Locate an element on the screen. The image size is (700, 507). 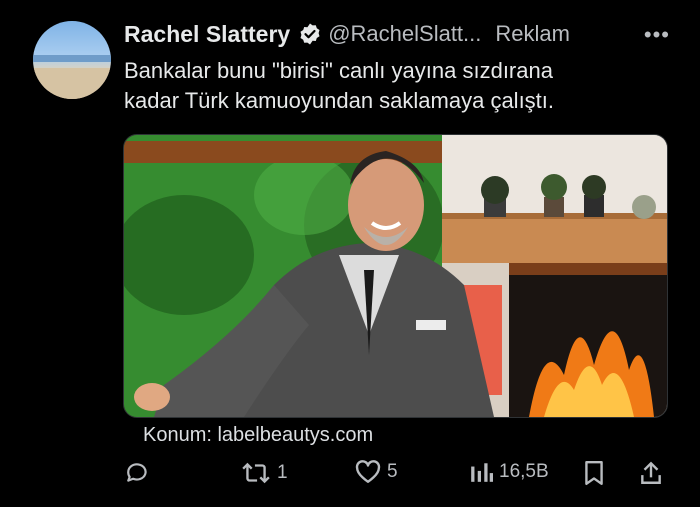
like-button: 5 is located at coordinates (376, 472).